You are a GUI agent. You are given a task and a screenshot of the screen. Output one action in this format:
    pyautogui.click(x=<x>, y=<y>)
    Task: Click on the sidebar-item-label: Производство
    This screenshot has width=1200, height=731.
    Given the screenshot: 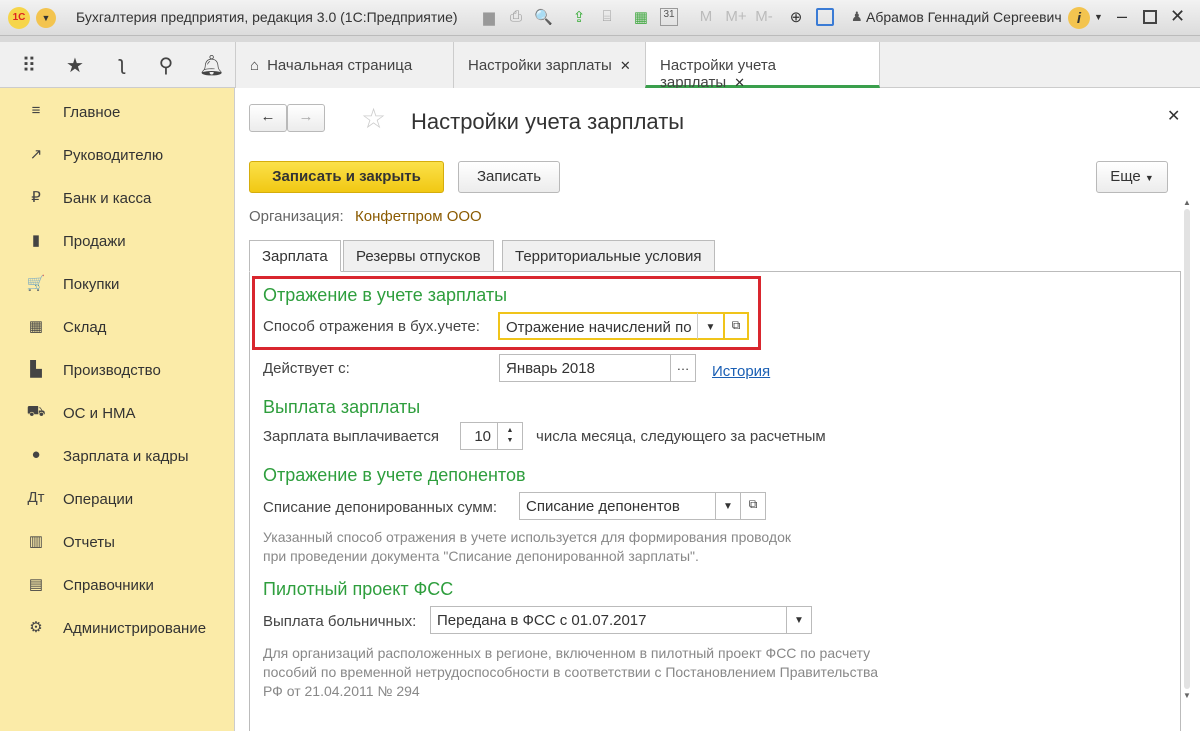 What is the action you would take?
    pyautogui.click(x=112, y=370)
    